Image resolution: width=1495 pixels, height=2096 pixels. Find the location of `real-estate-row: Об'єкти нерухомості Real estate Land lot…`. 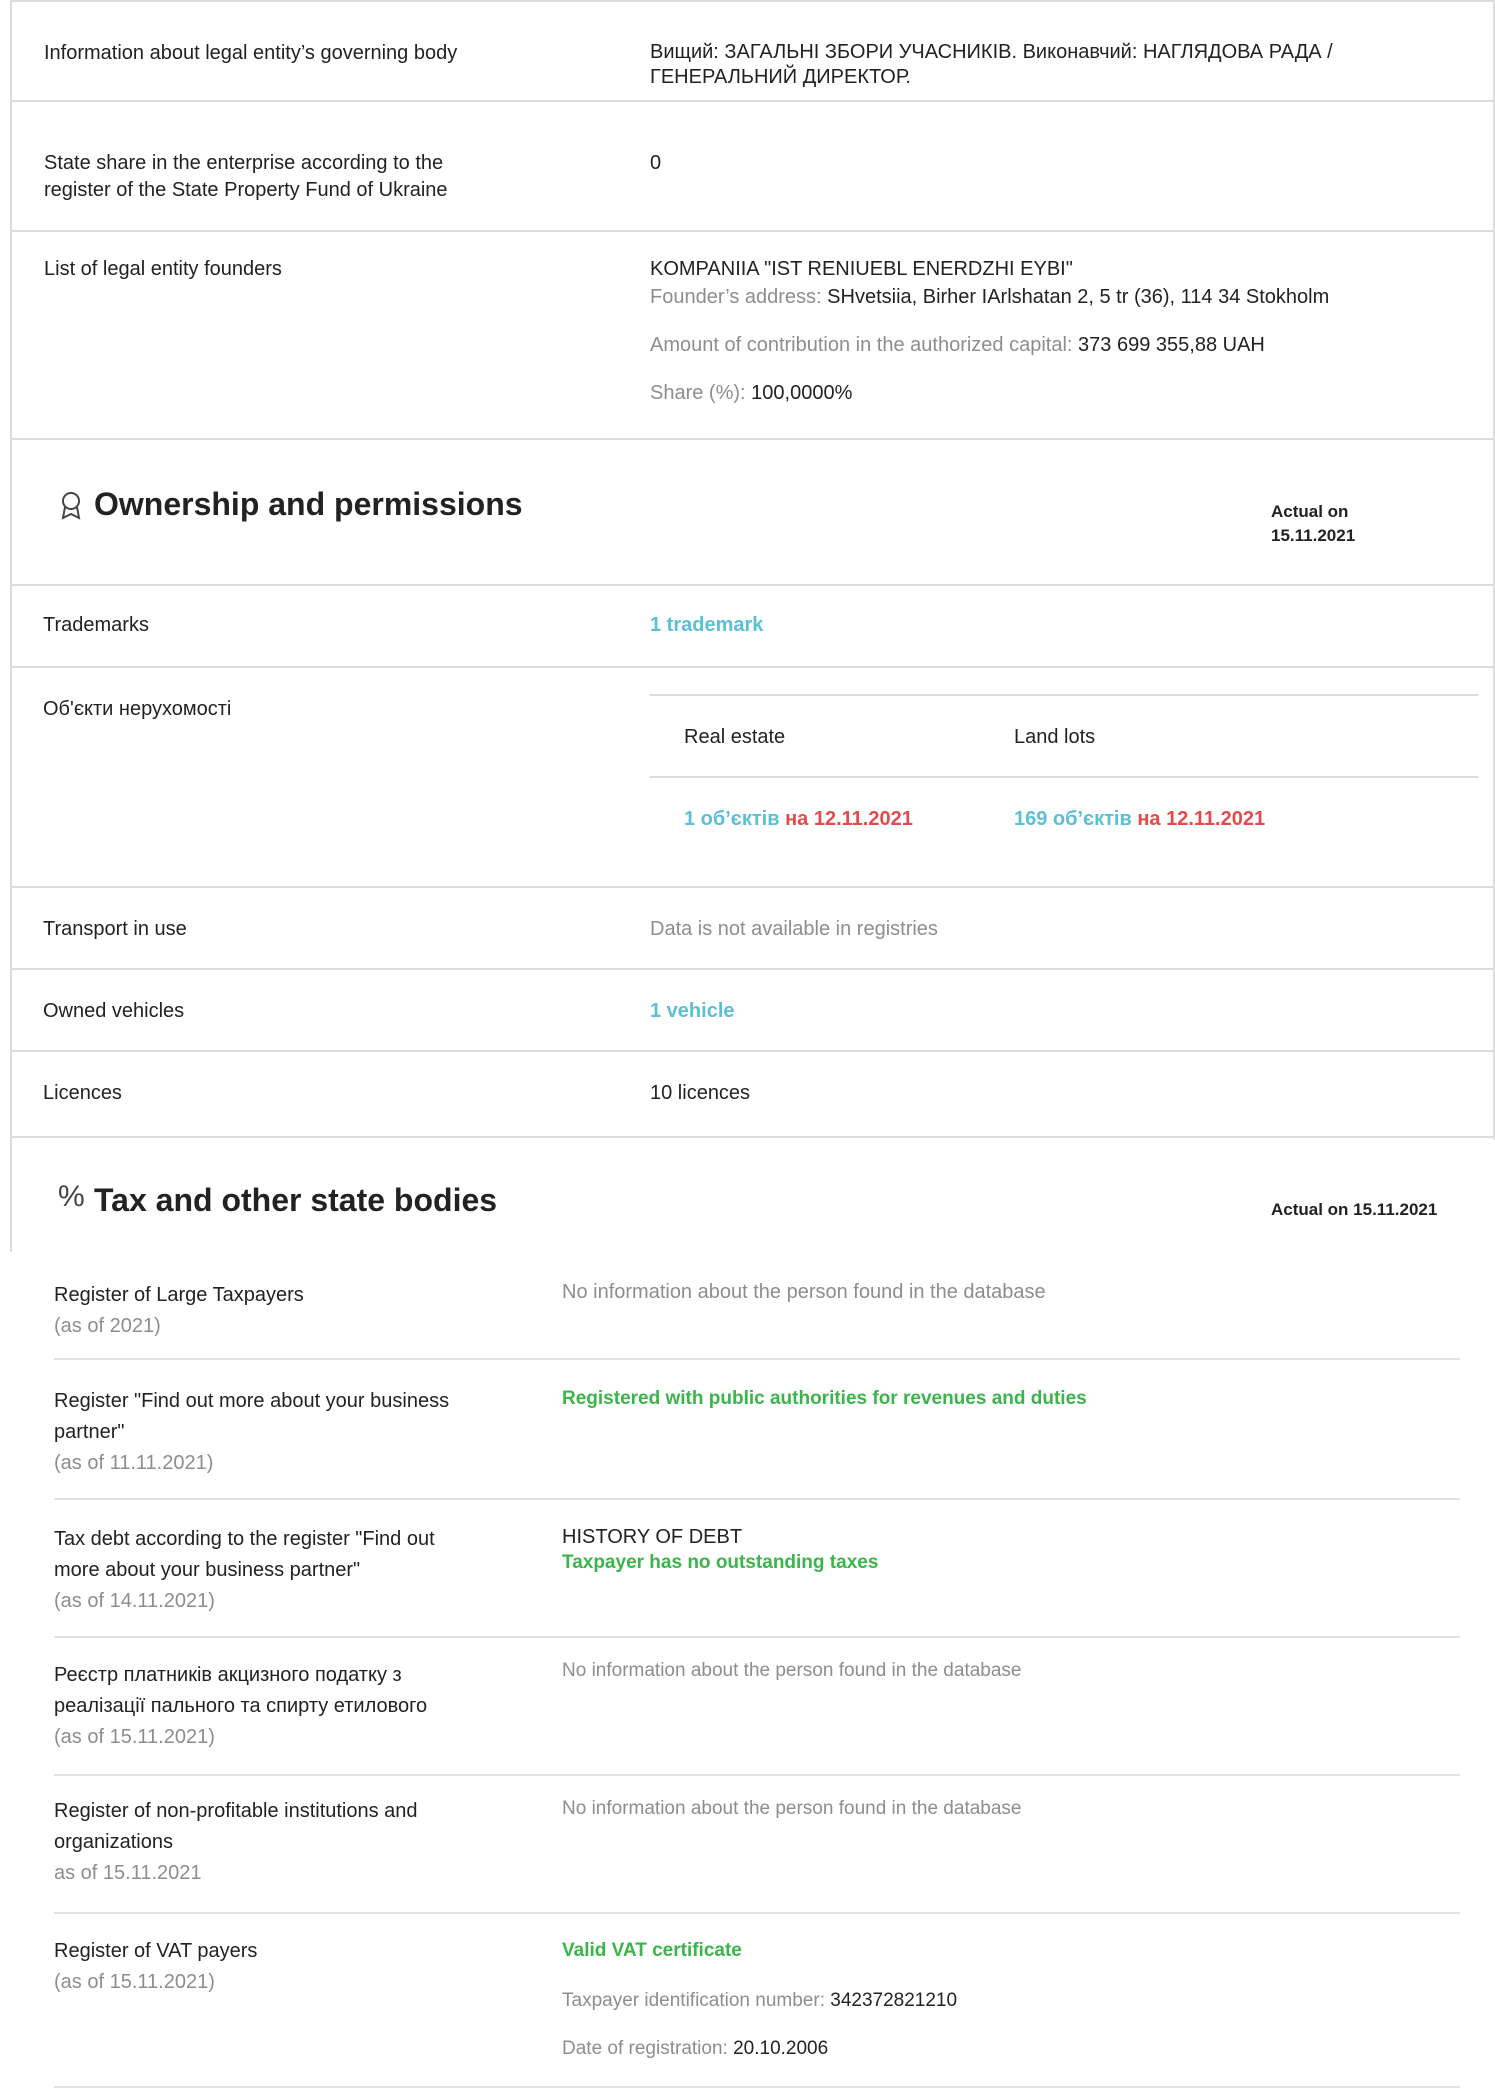

real-estate-row: Об'єкти нерухомості Real estate Land lot… is located at coordinates (752, 778).